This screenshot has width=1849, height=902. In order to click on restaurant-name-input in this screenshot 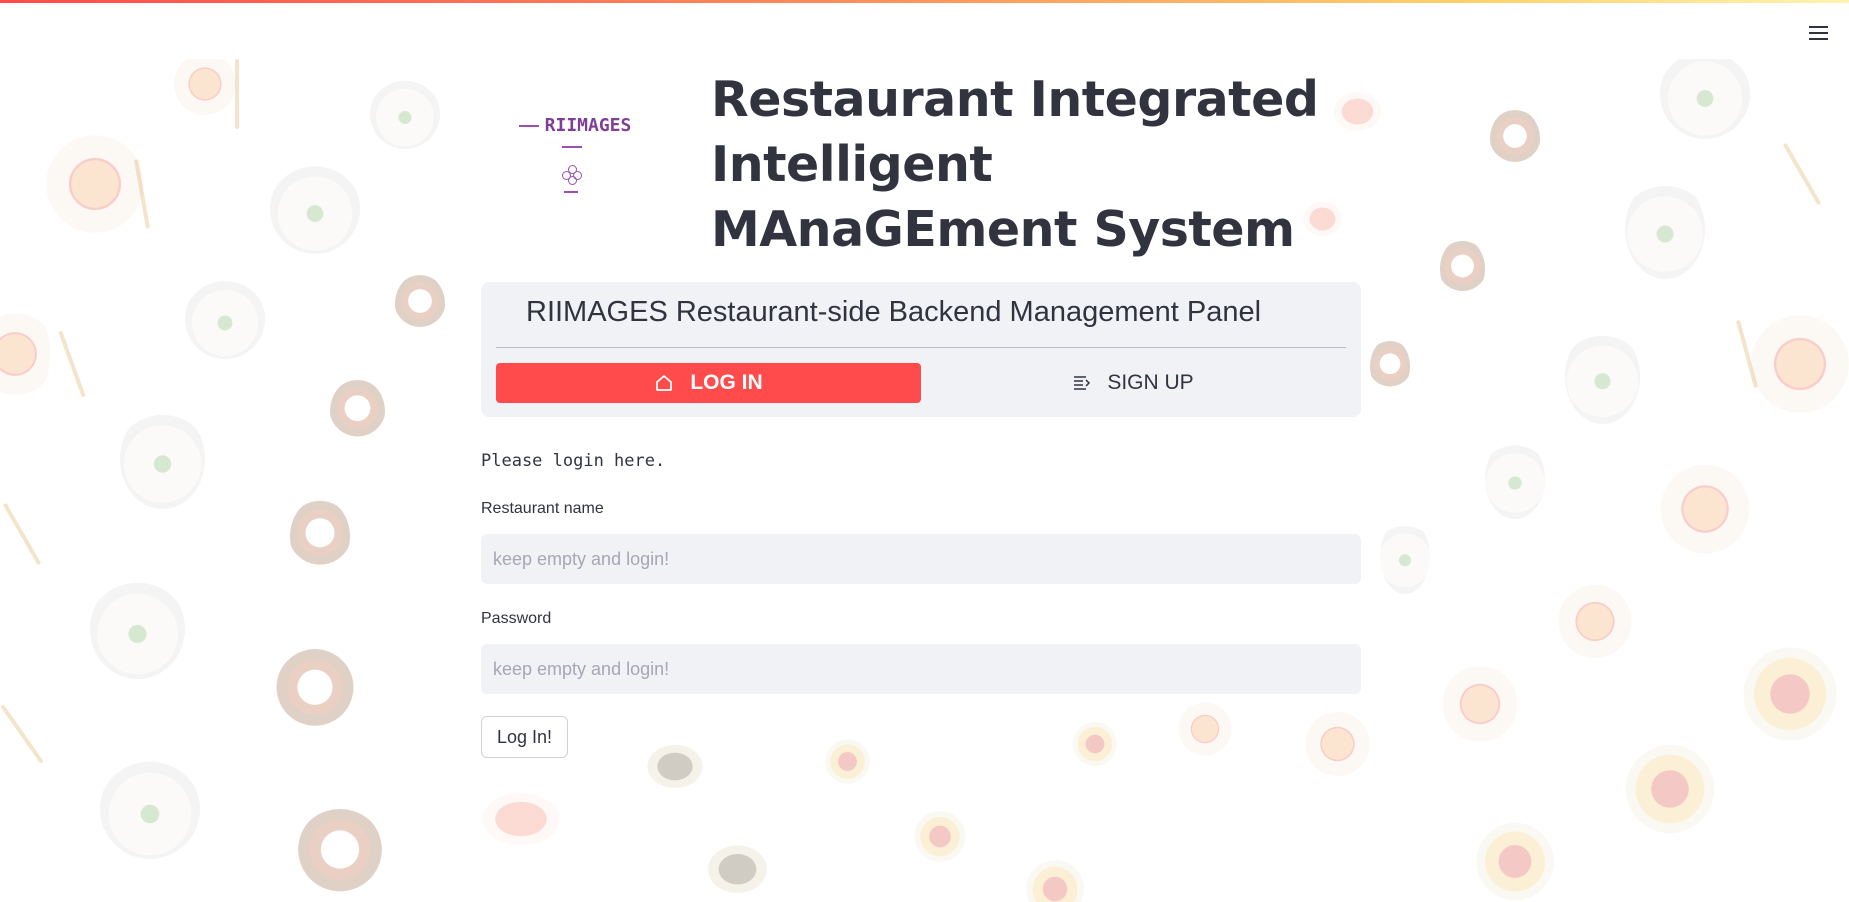, I will do `click(921, 559)`.